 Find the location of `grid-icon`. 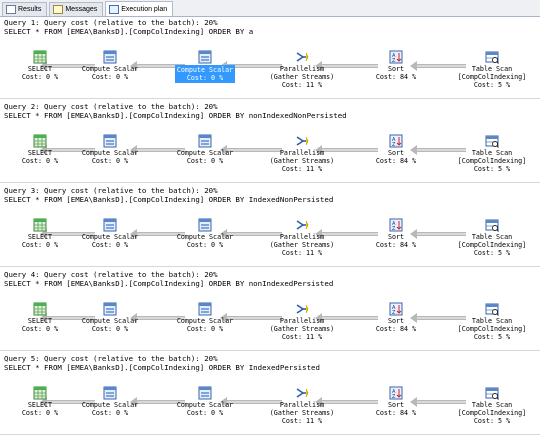

grid-icon is located at coordinates (11, 9).